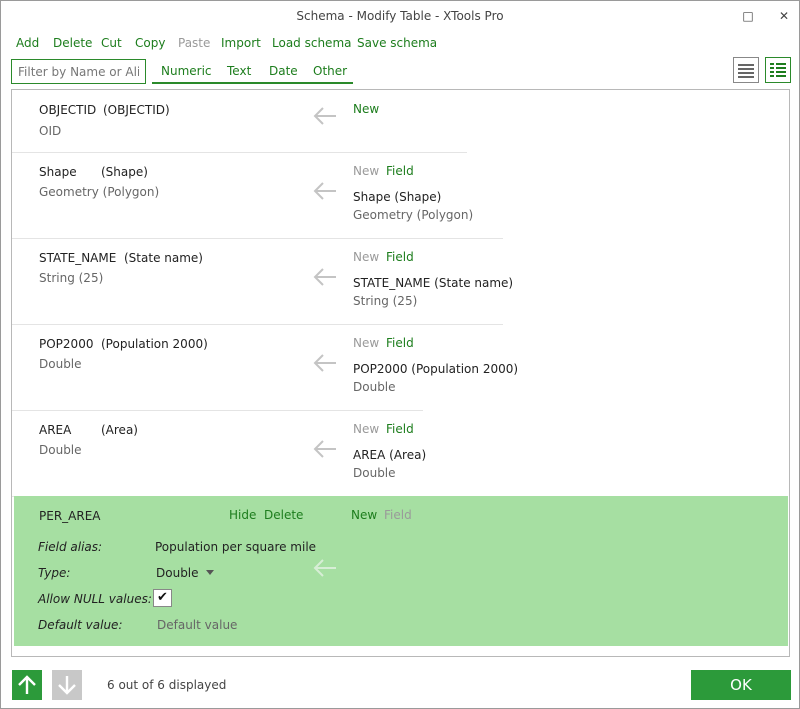  What do you see at coordinates (95, 599) in the screenshot?
I see `allow-null-label: Allow NULL values:` at bounding box center [95, 599].